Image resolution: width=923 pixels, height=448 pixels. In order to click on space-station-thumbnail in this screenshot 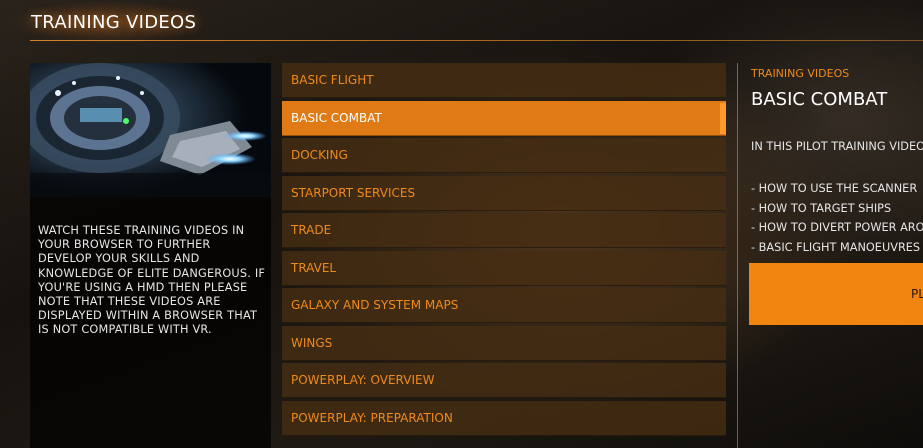, I will do `click(150, 130)`.